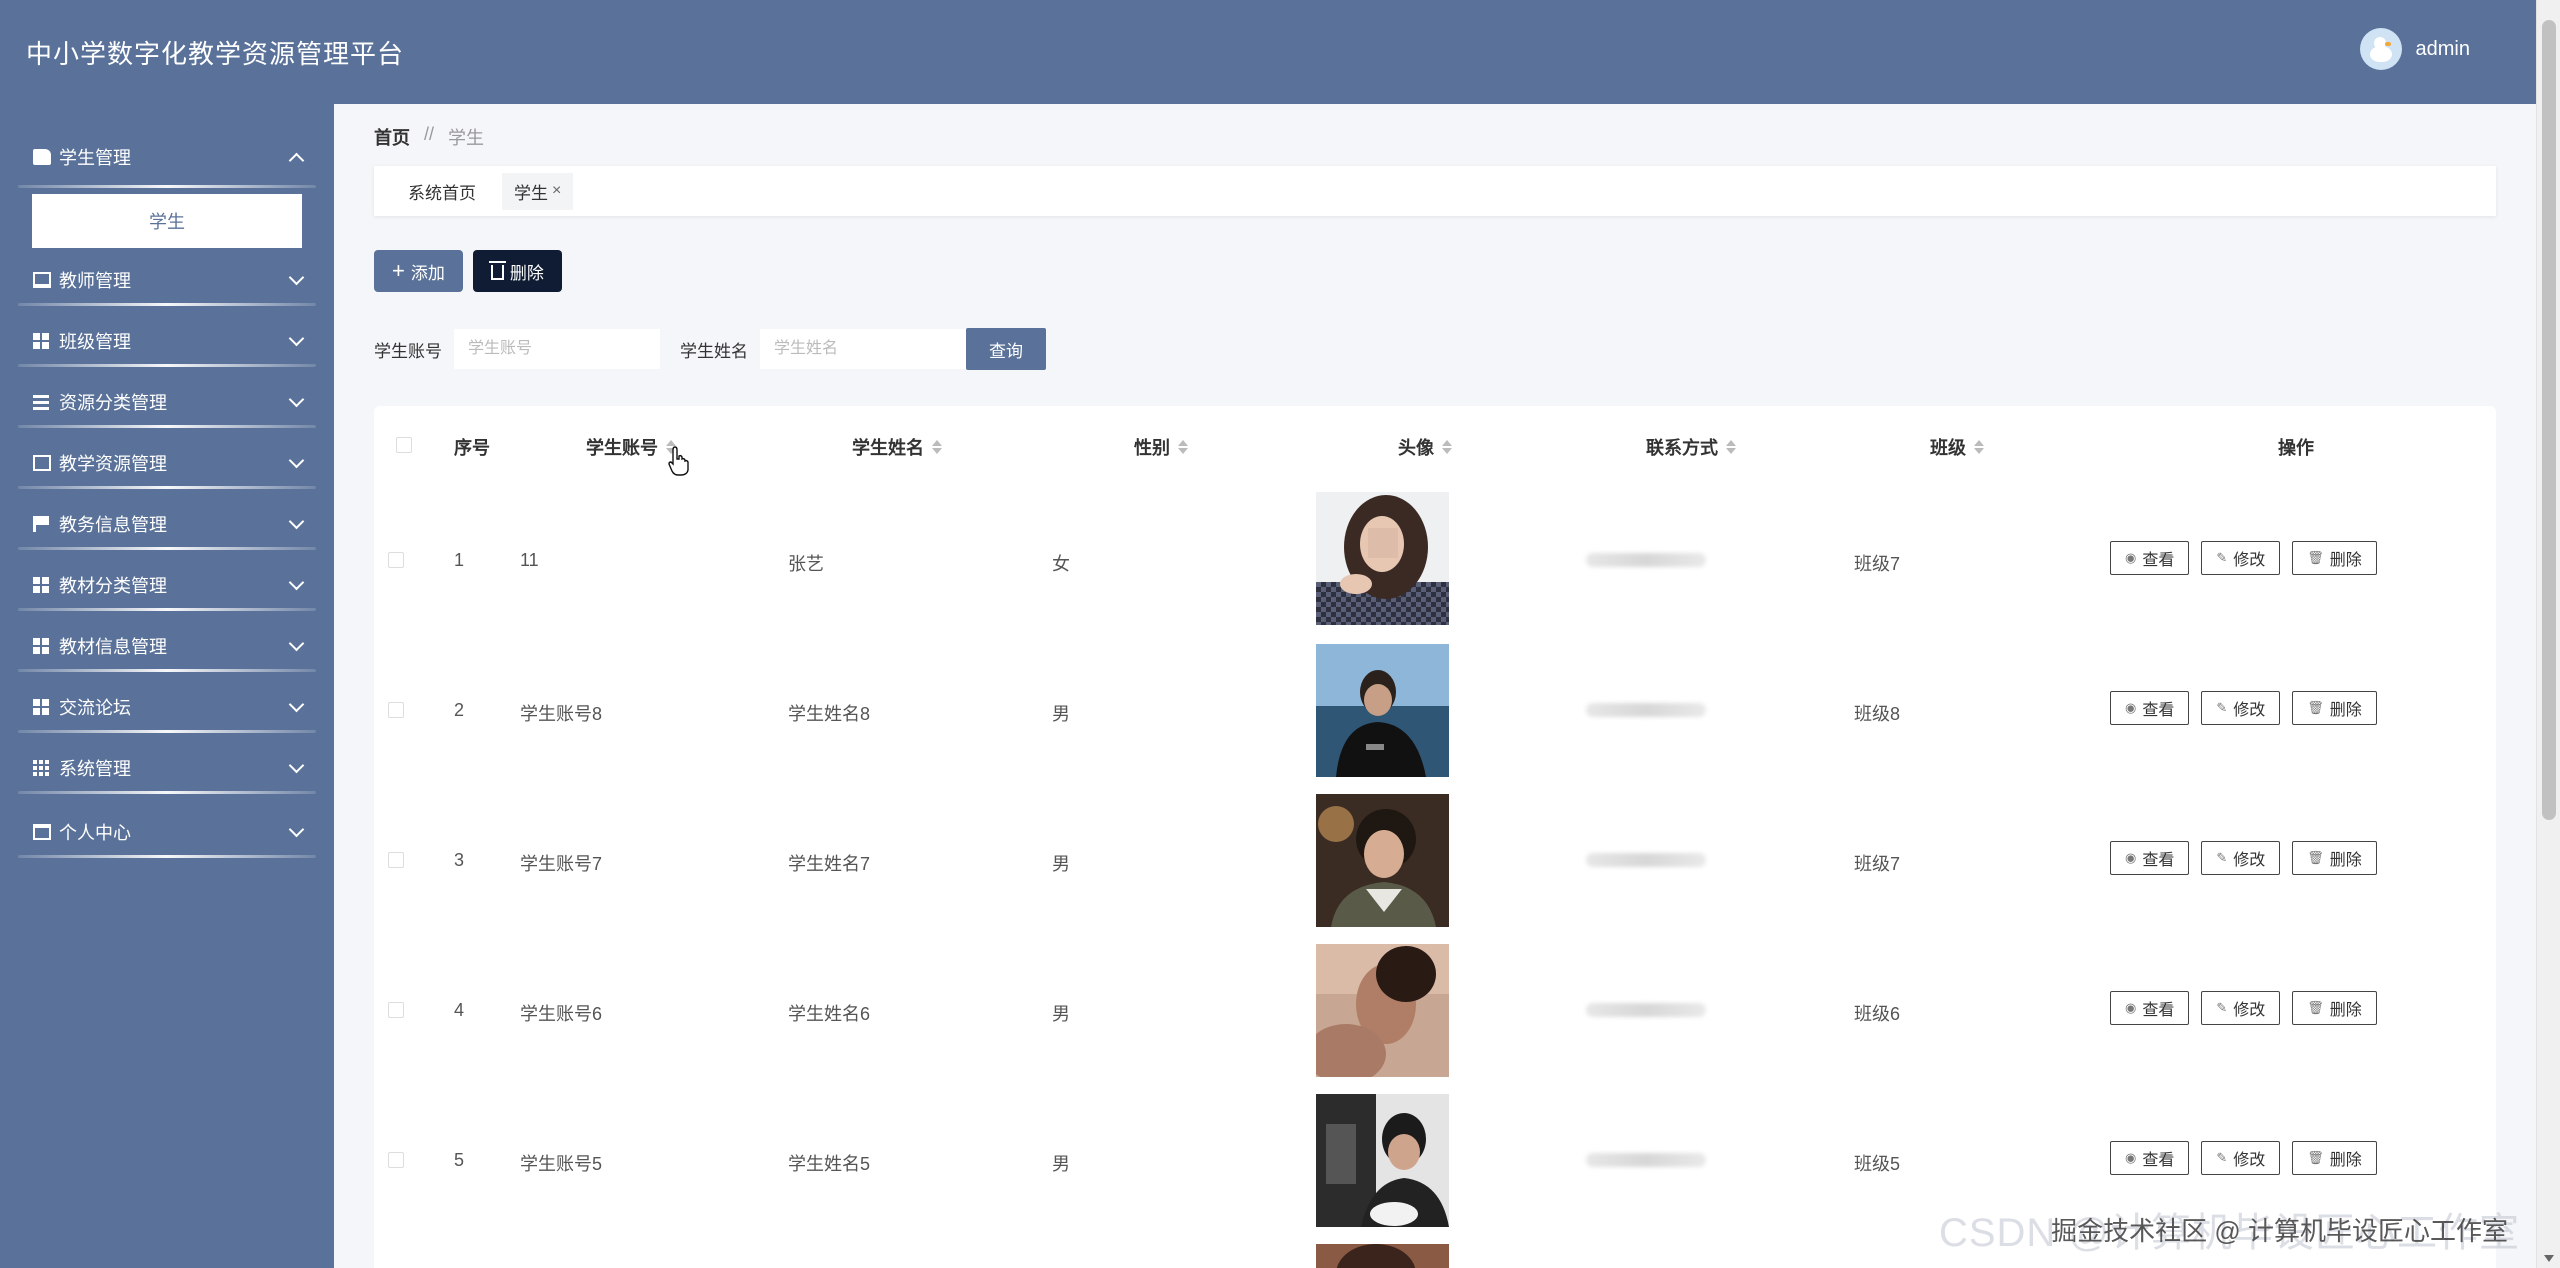  I want to click on tag-home: 系统首页, so click(442, 191).